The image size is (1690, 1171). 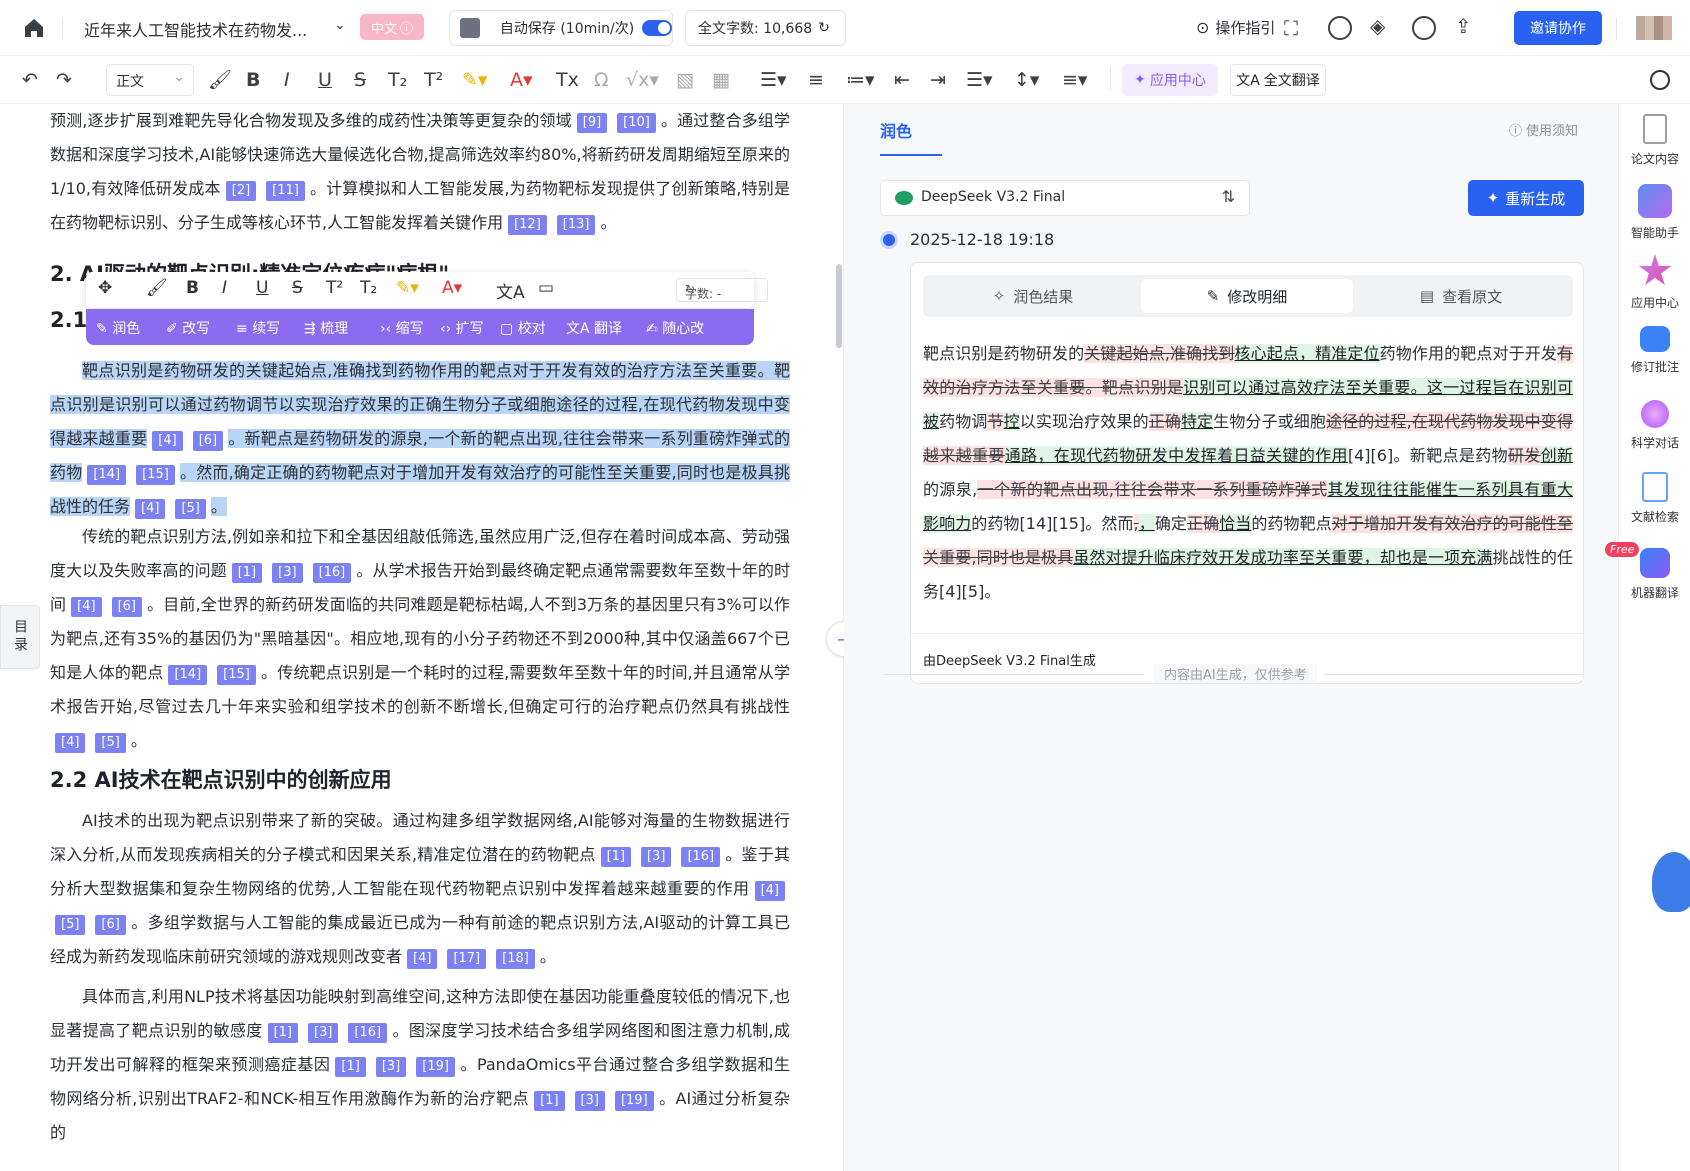 I want to click on ai-action-continue: ≡ 续写, so click(x=258, y=328).